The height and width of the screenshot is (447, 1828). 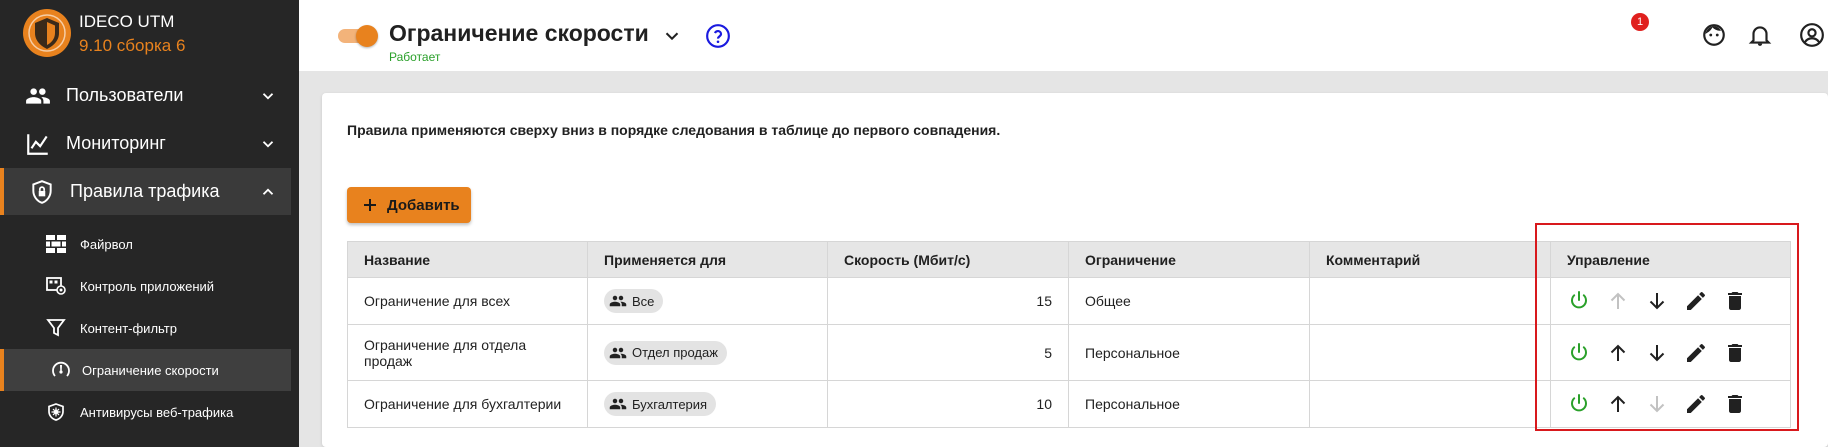 I want to click on rule-limit-type: Общее, so click(x=1189, y=301).